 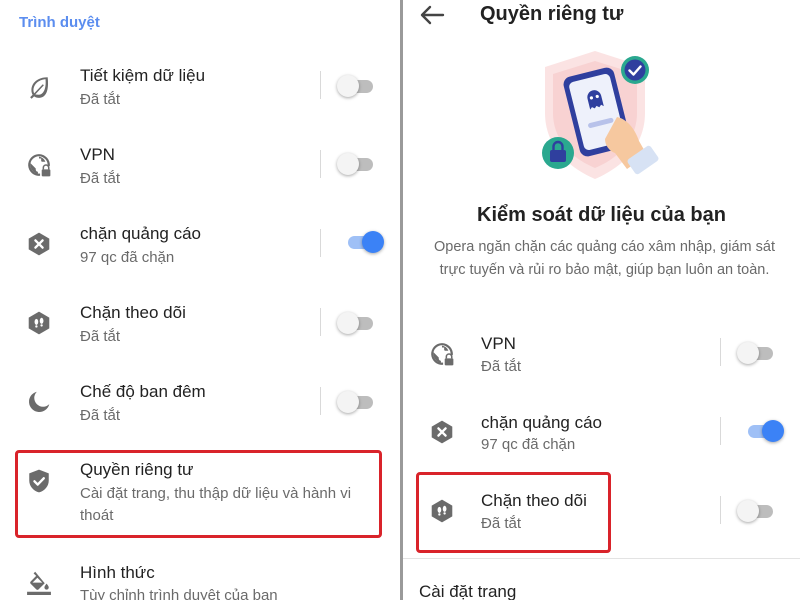 I want to click on privacy-illustration, so click(x=595, y=115).